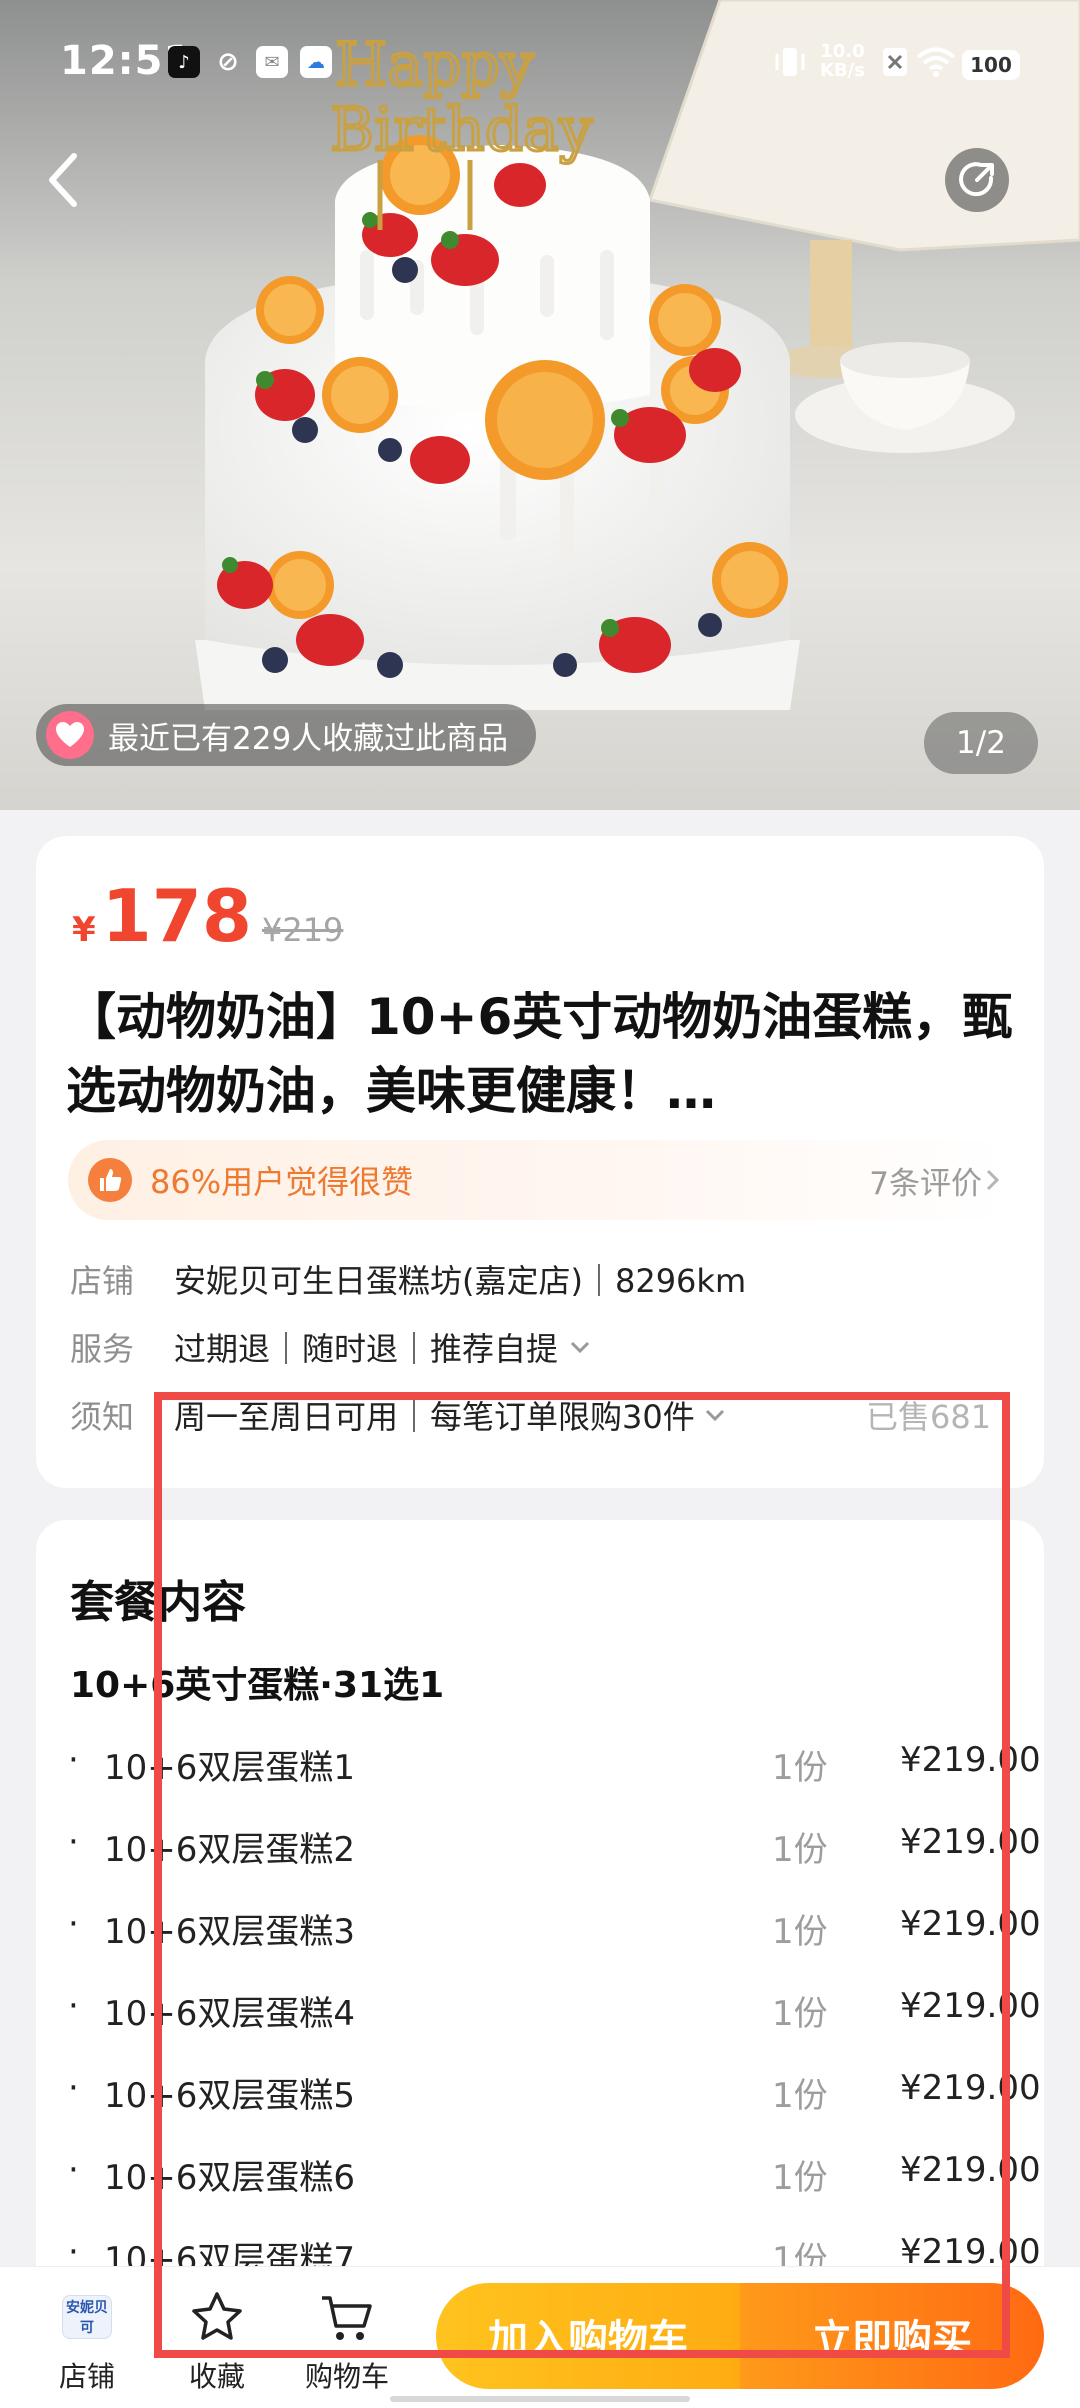  What do you see at coordinates (158, 1602) in the screenshot?
I see `section-title: 套餐内容` at bounding box center [158, 1602].